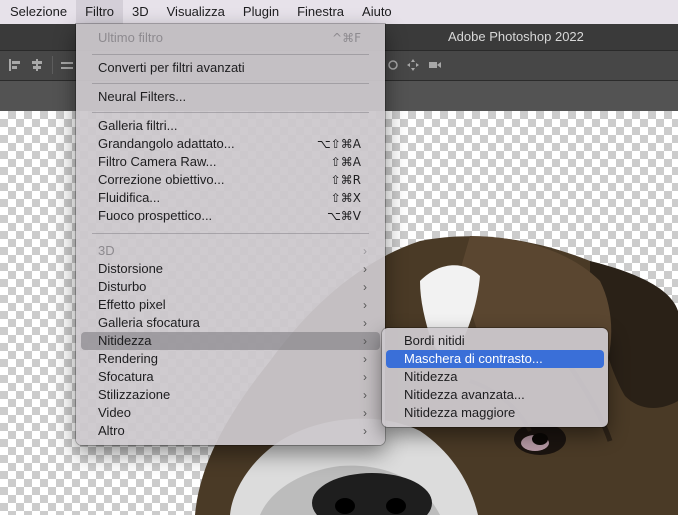 Image resolution: width=678 pixels, height=515 pixels. What do you see at coordinates (345, 162) in the screenshot?
I see `shortcut-label: ⇧⌘A` at bounding box center [345, 162].